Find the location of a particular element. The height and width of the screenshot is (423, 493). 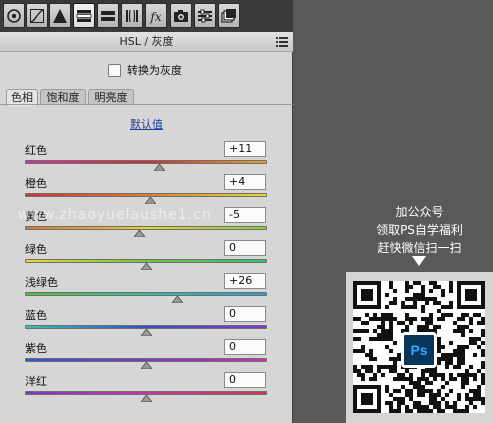

promo-line: 领取PS自学福利 is located at coordinates (419, 230).